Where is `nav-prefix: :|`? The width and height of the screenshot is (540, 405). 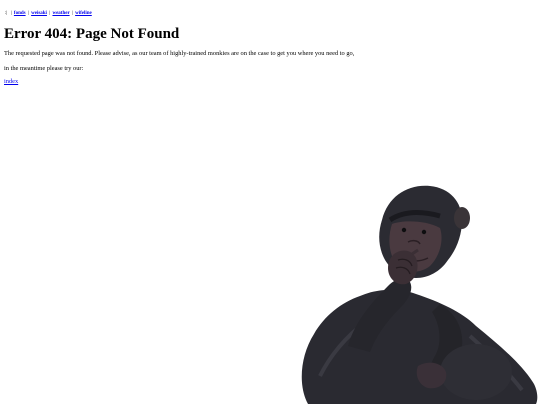
nav-prefix: :| is located at coordinates (6, 13).